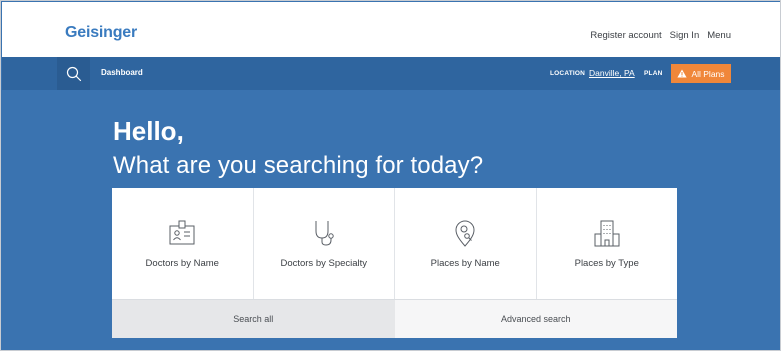 This screenshot has height=351, width=781. Describe the element at coordinates (182, 263) in the screenshot. I see `doctors-by-name-label: Doctors by Name` at that location.